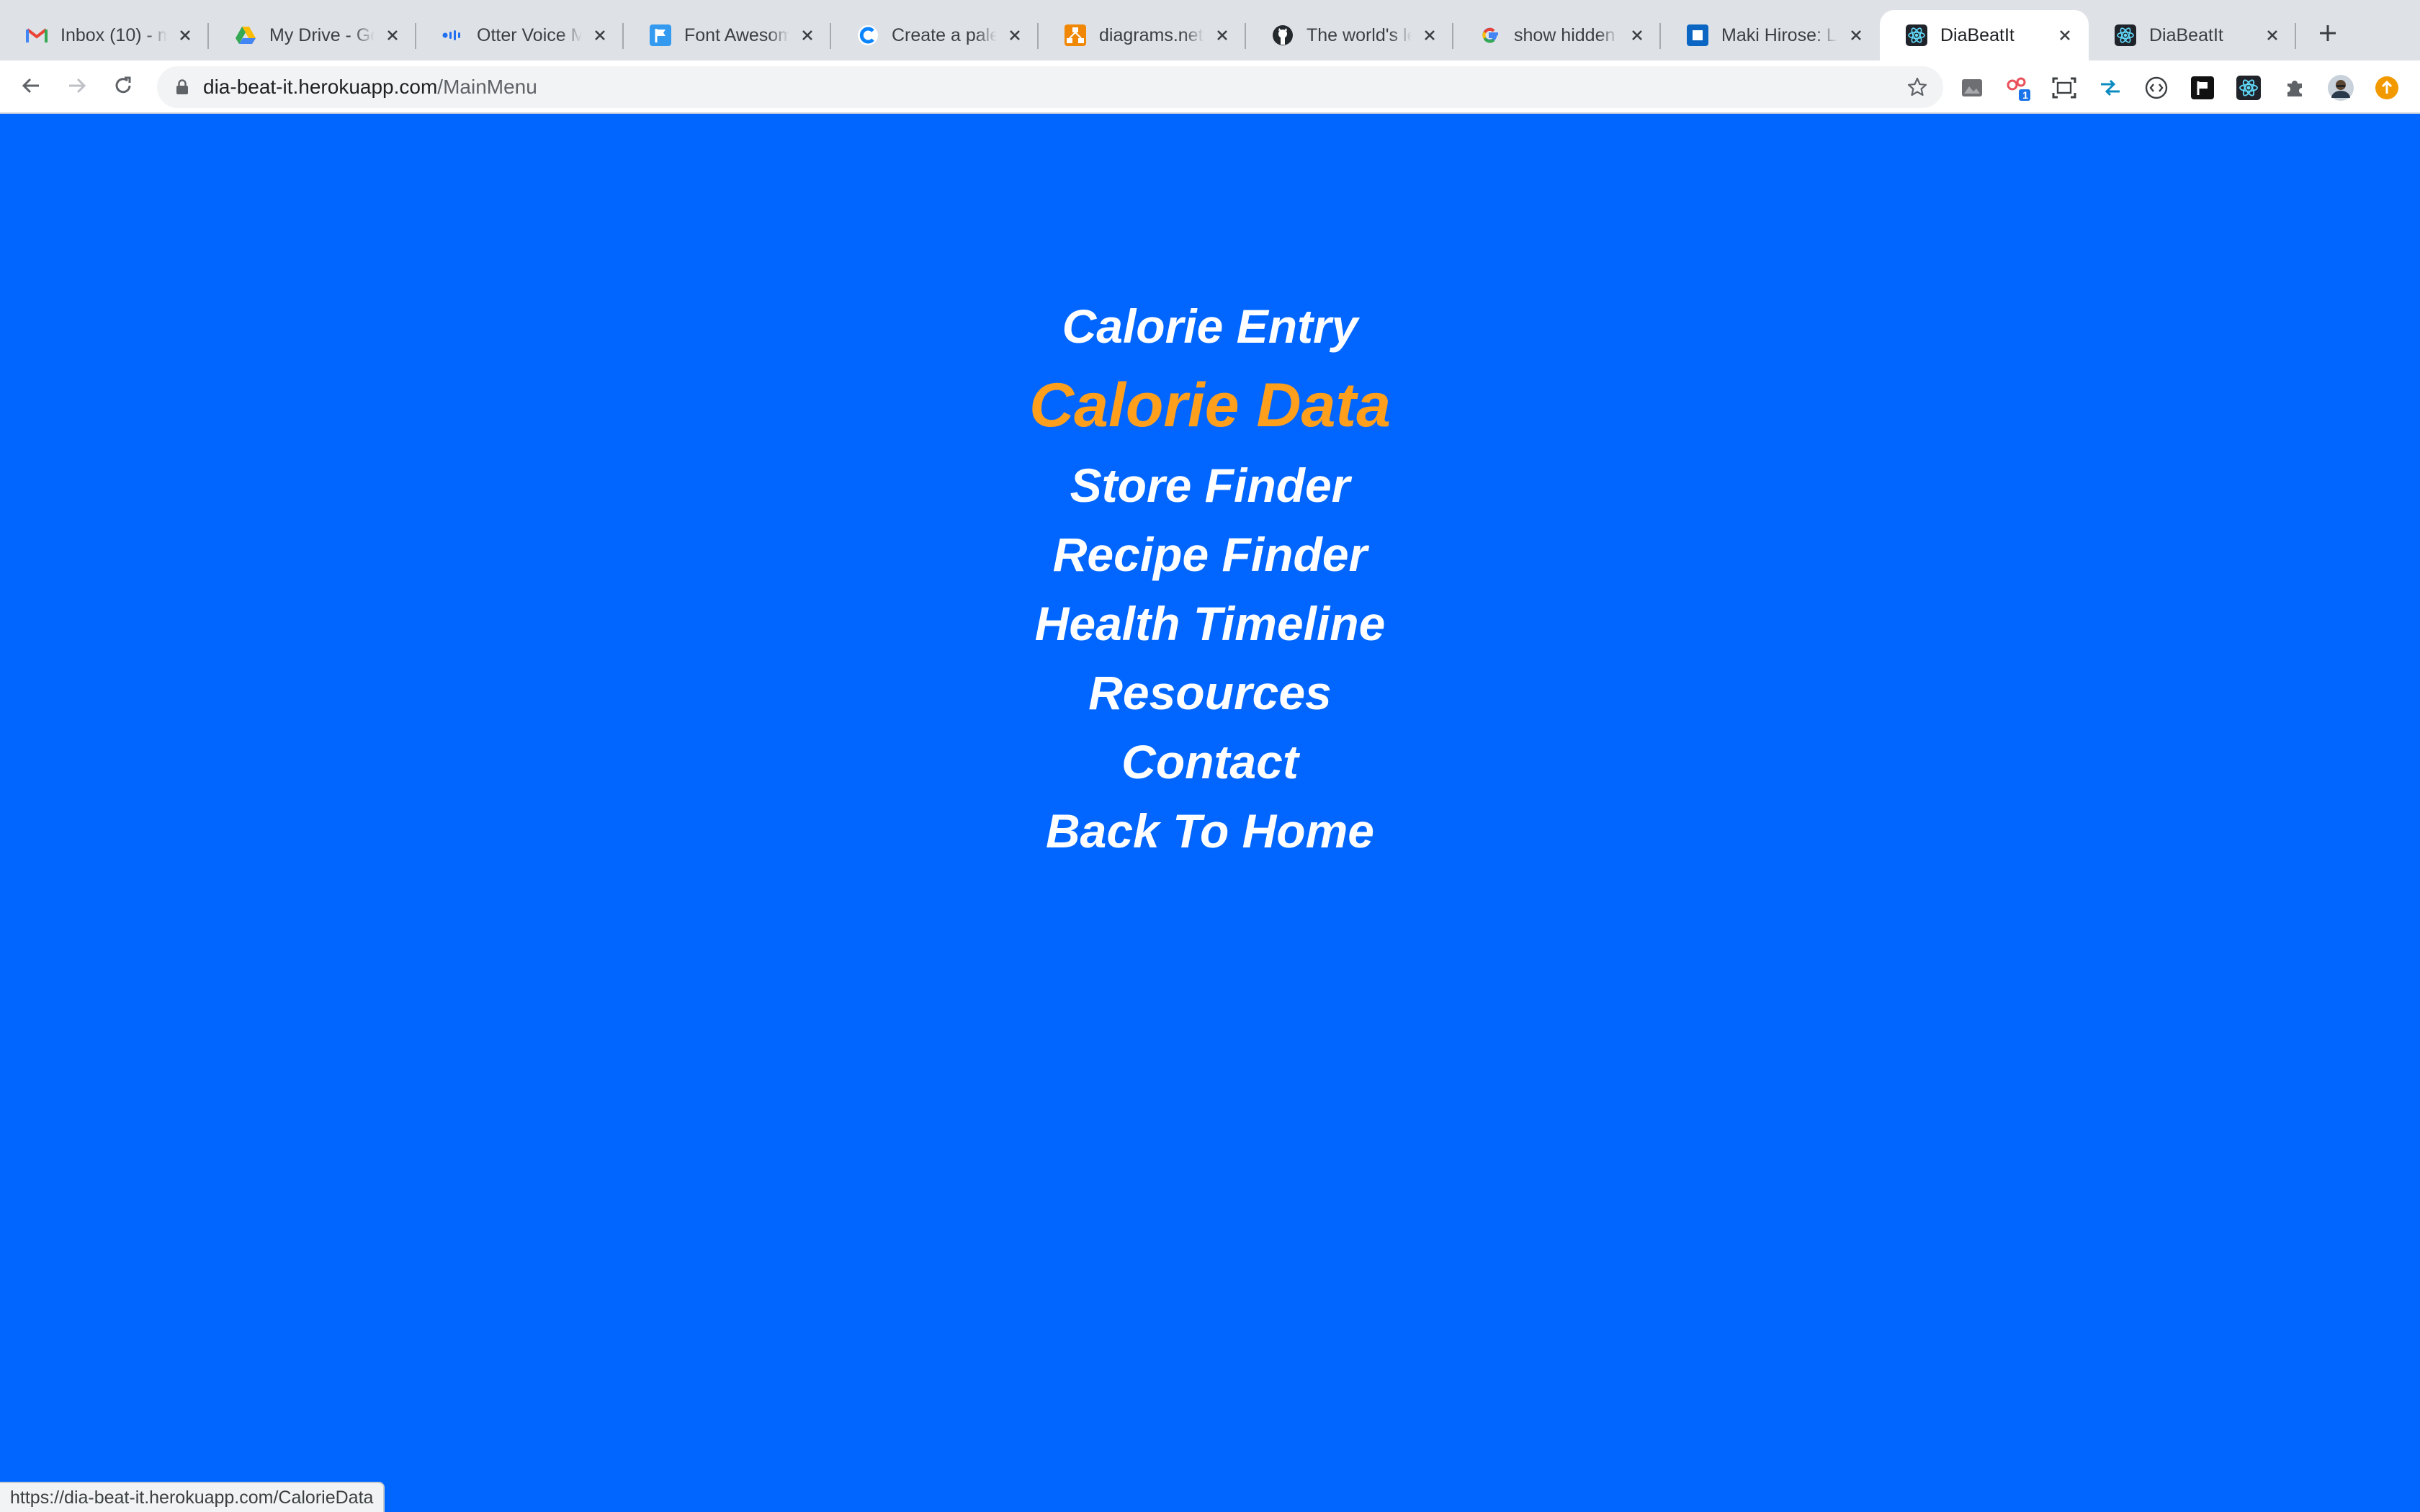 Image resolution: width=2420 pixels, height=1512 pixels. I want to click on tab-diabeatit: DiaBeatIt, so click(2192, 35).